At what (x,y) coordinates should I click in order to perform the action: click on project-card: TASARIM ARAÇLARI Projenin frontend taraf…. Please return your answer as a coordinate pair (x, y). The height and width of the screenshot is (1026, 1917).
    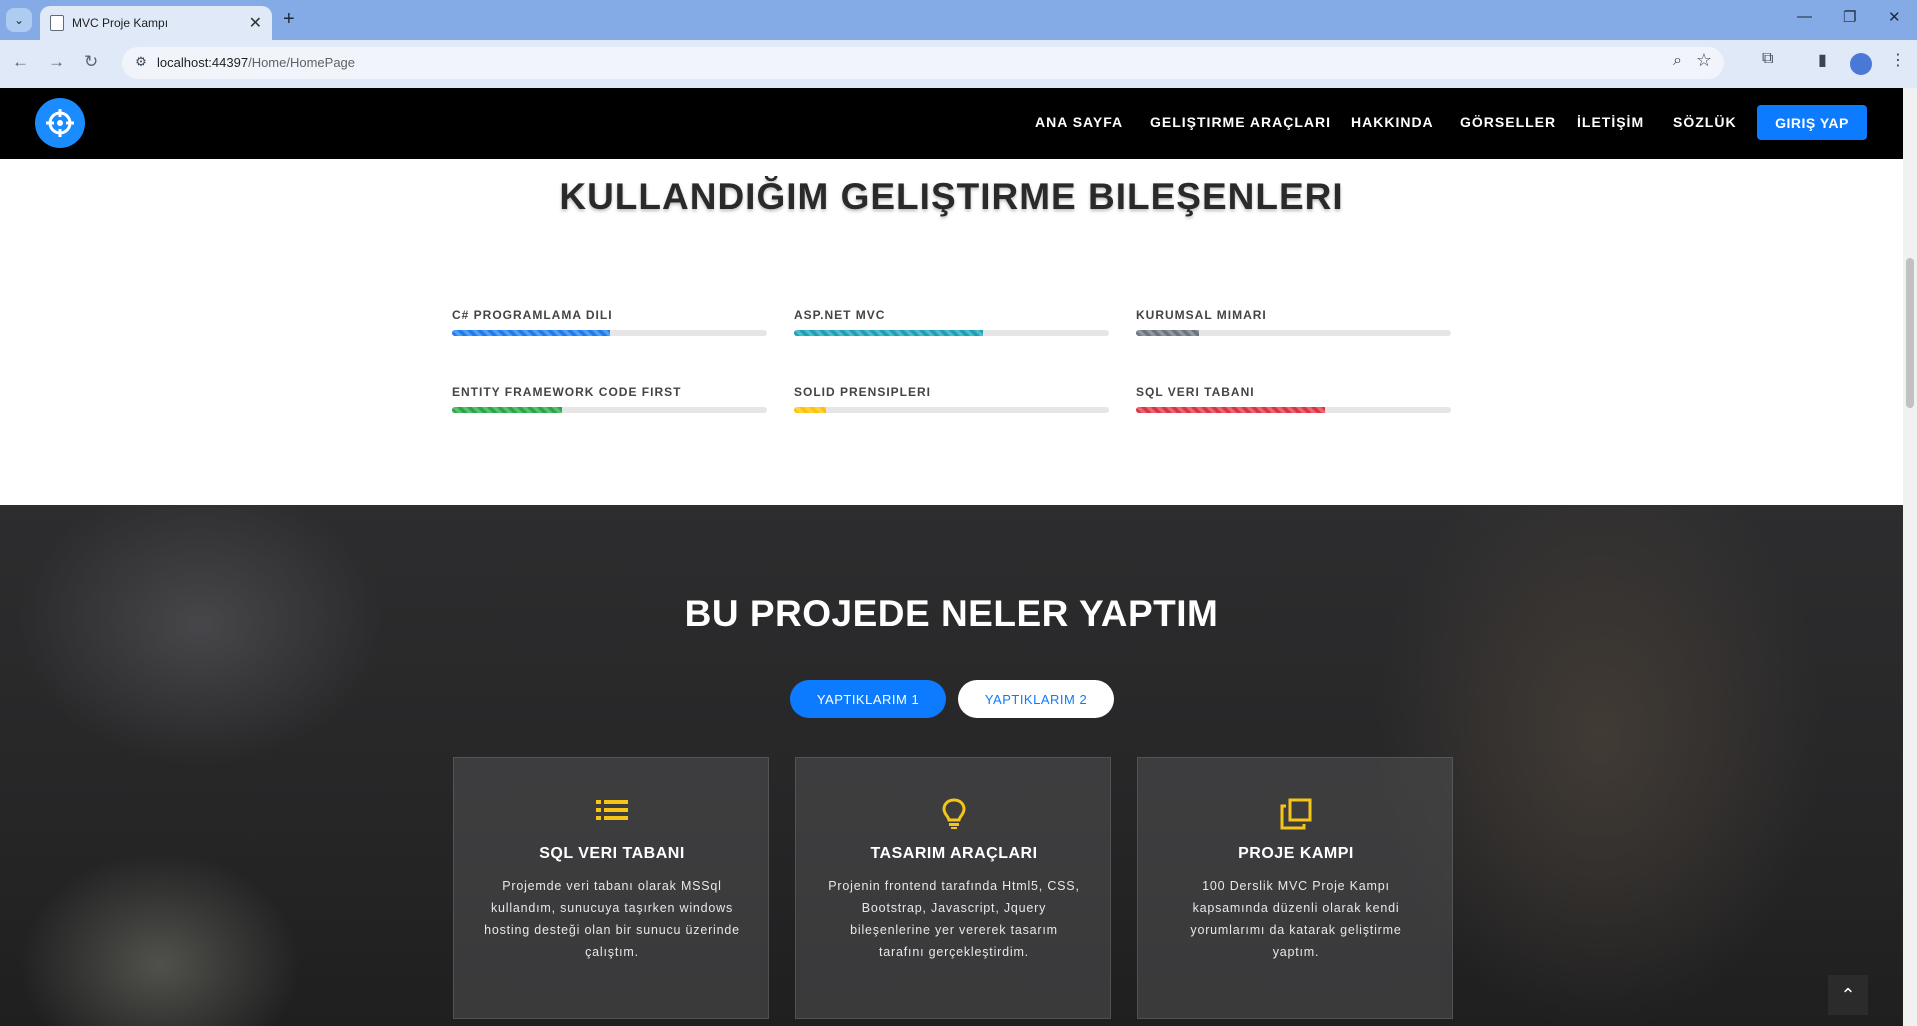
    Looking at the image, I should click on (953, 888).